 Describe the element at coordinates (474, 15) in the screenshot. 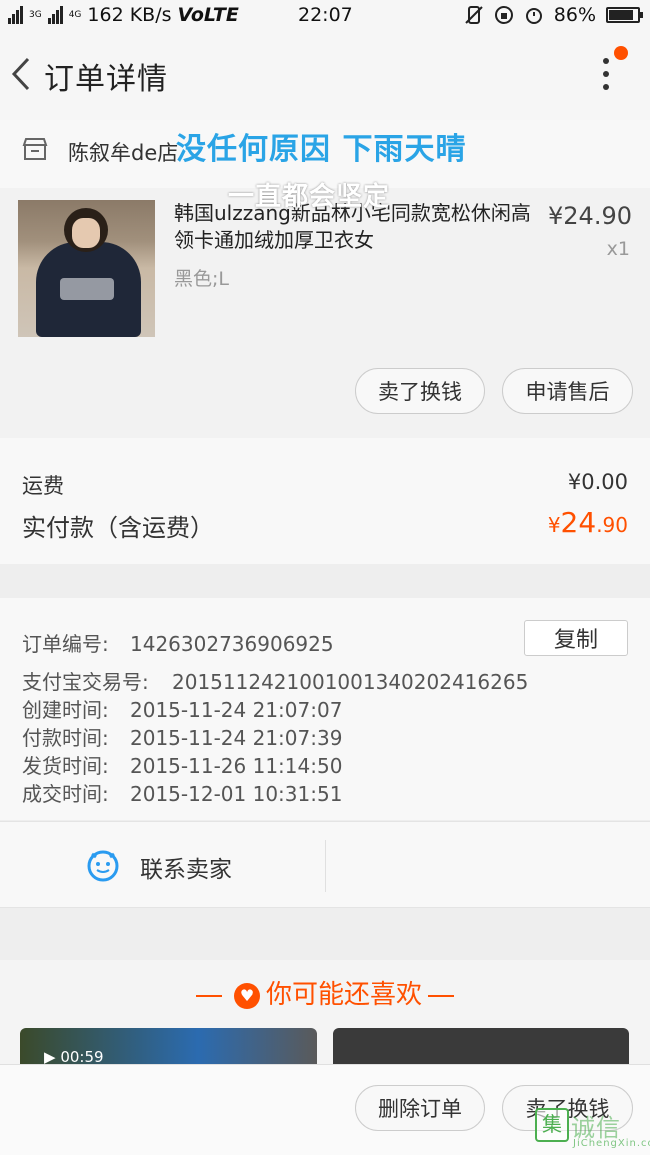

I see `vibrate-icon` at that location.